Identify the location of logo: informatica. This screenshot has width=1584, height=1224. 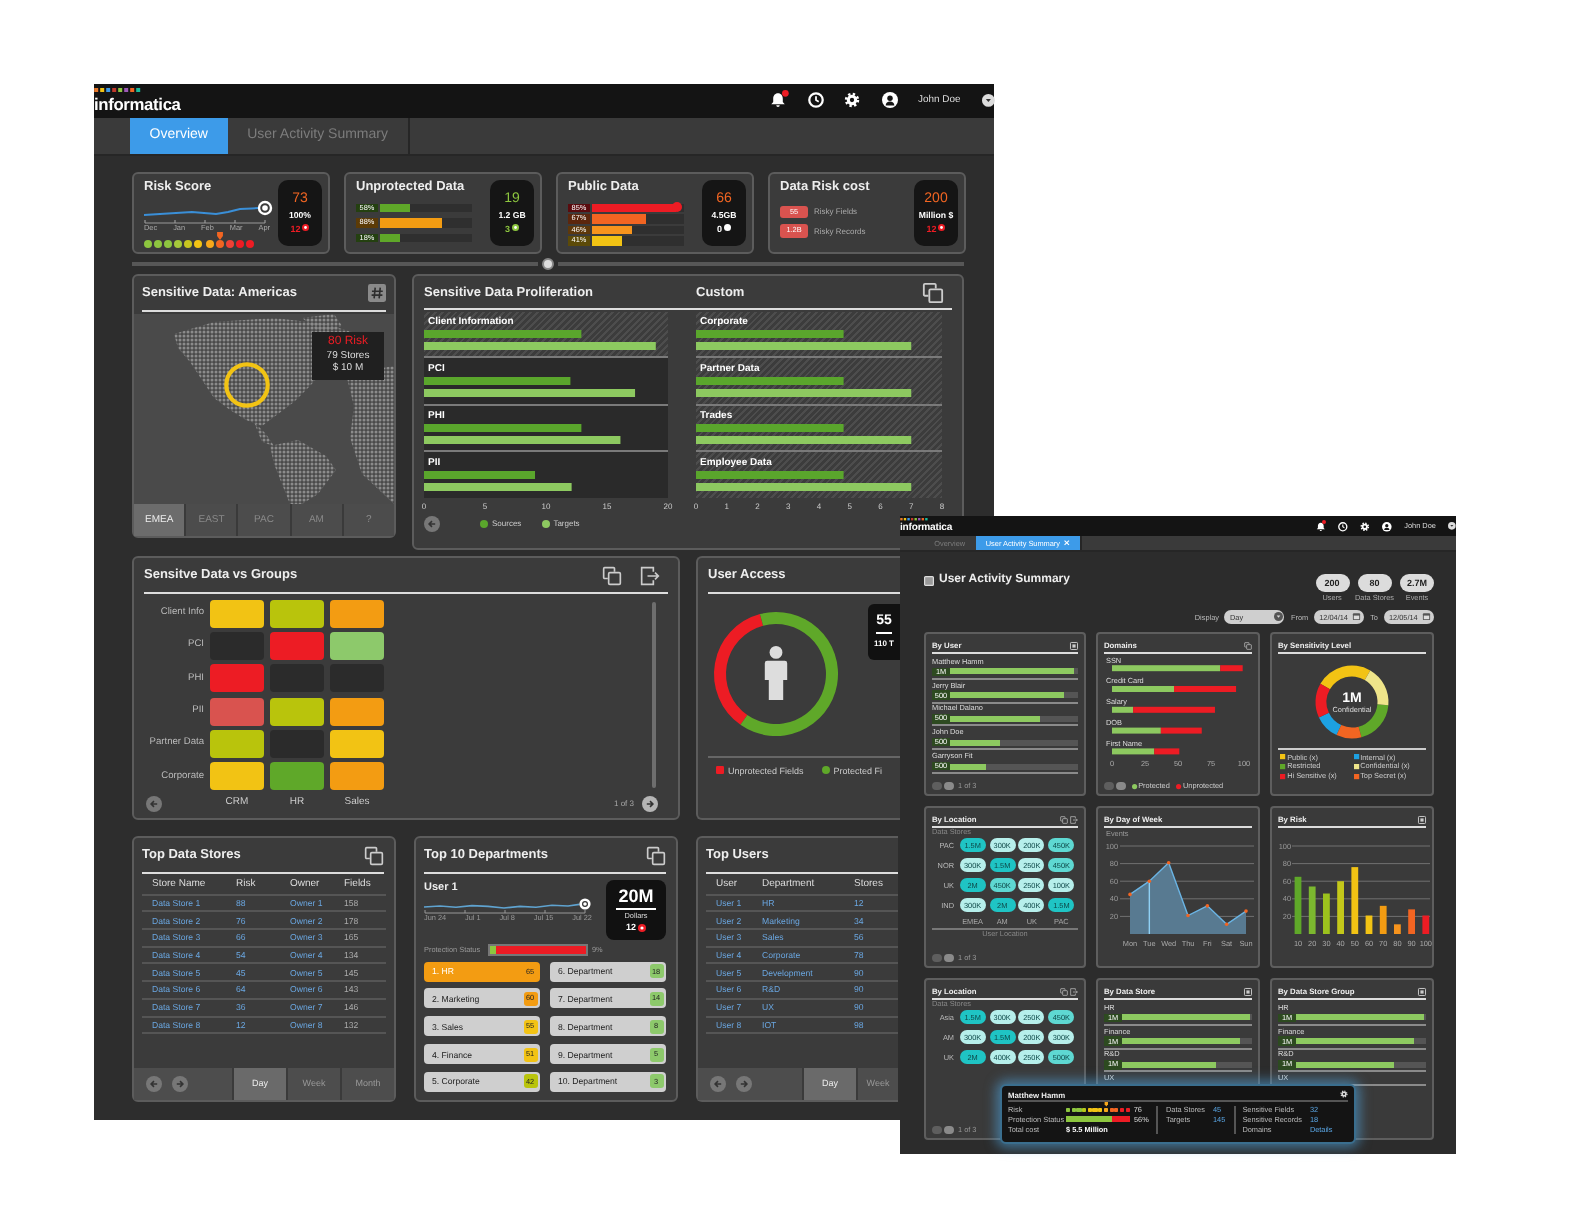
(137, 104).